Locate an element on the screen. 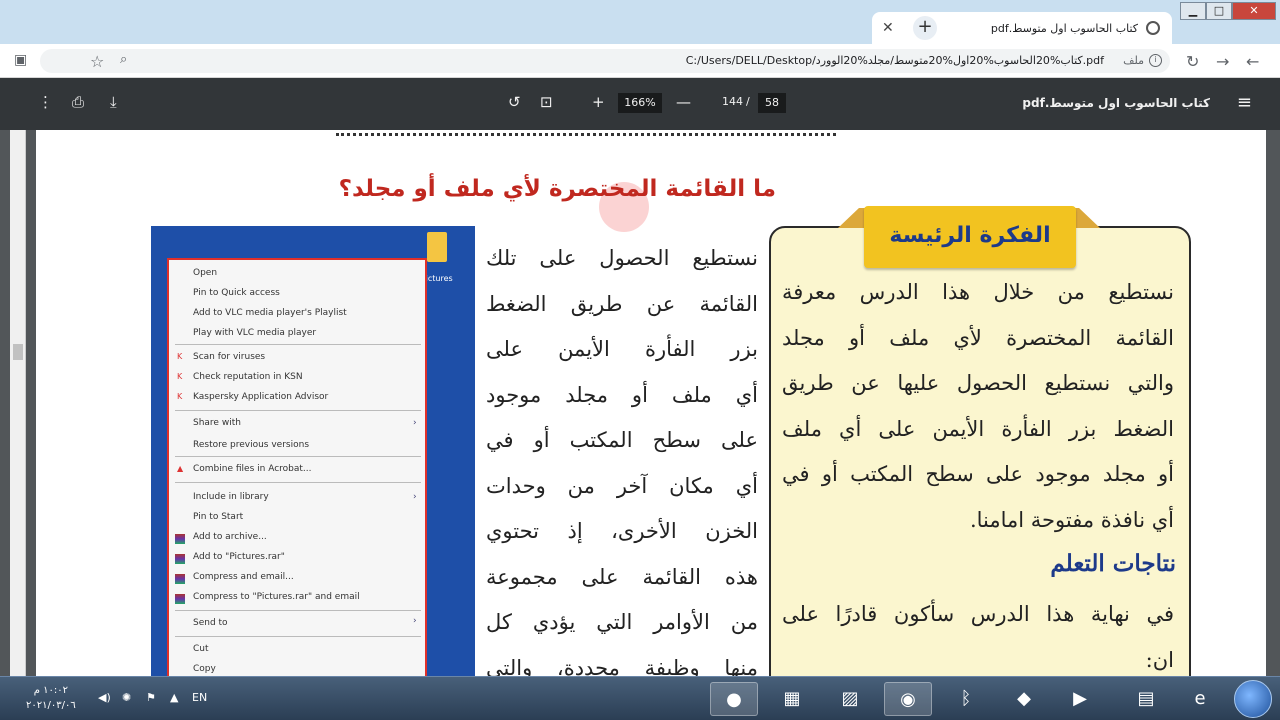 The image size is (1280, 720). chrome-icon: ◉ is located at coordinates (908, 699).